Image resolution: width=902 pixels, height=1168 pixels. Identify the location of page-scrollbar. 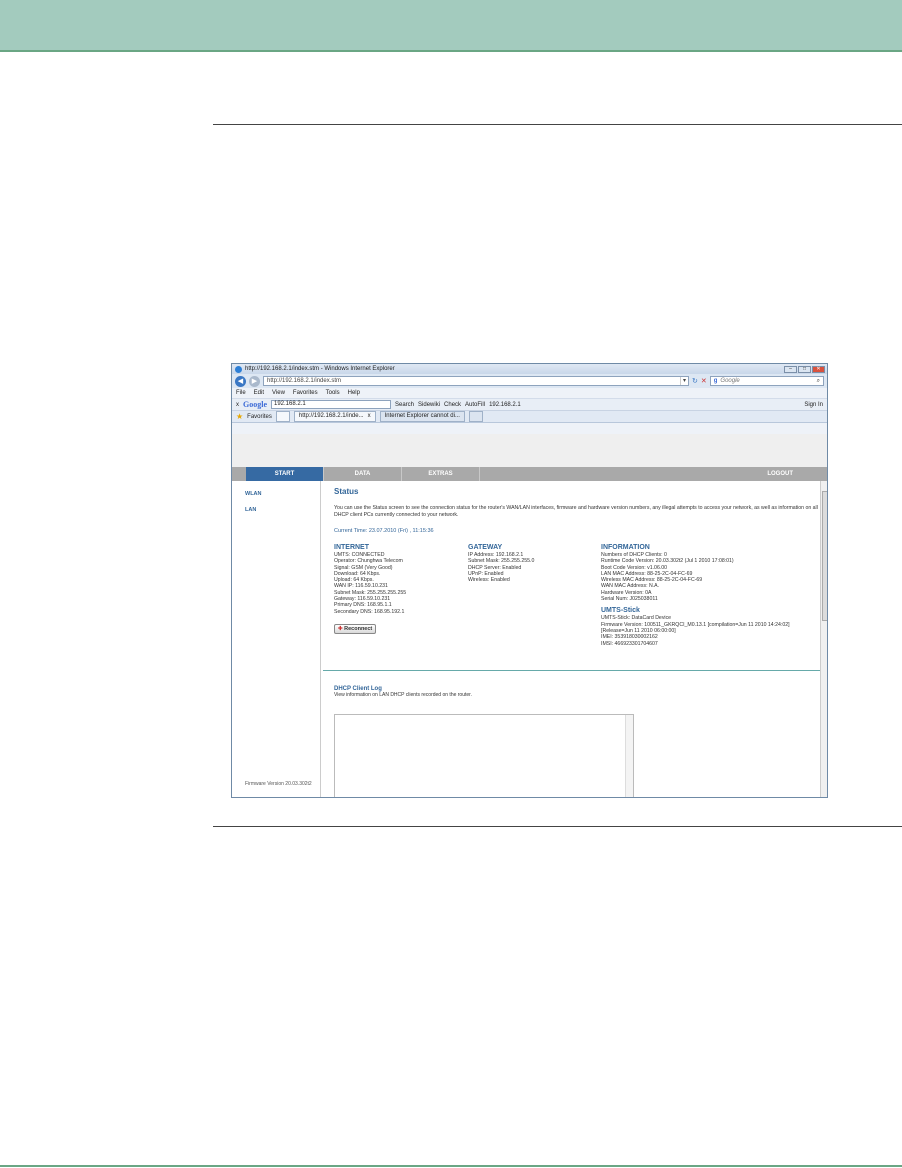
(823, 639).